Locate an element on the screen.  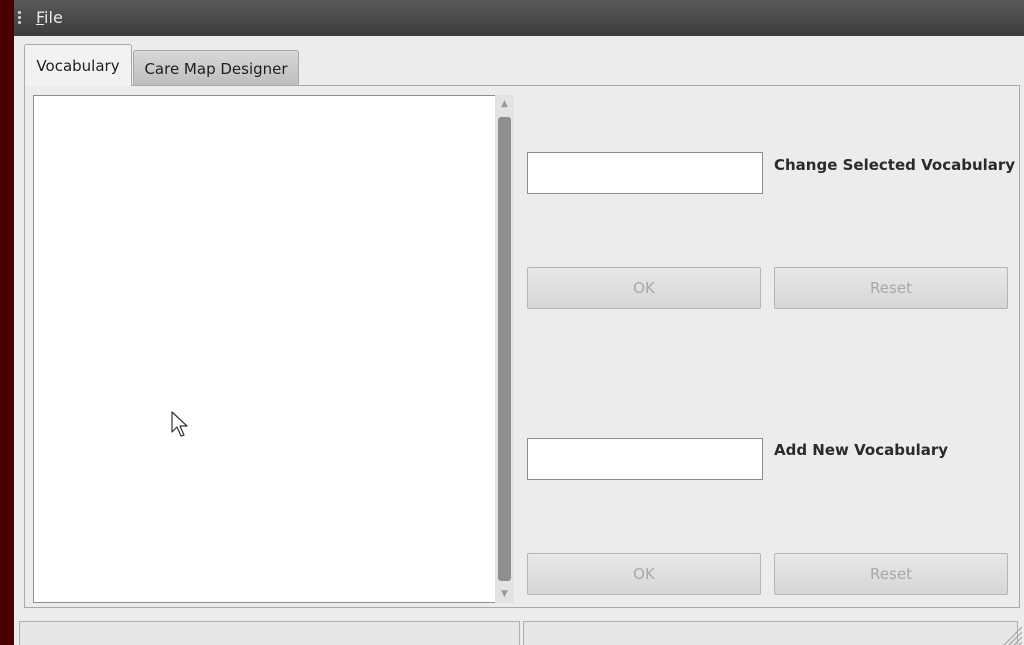
scrollbar-thumb is located at coordinates (504, 349).